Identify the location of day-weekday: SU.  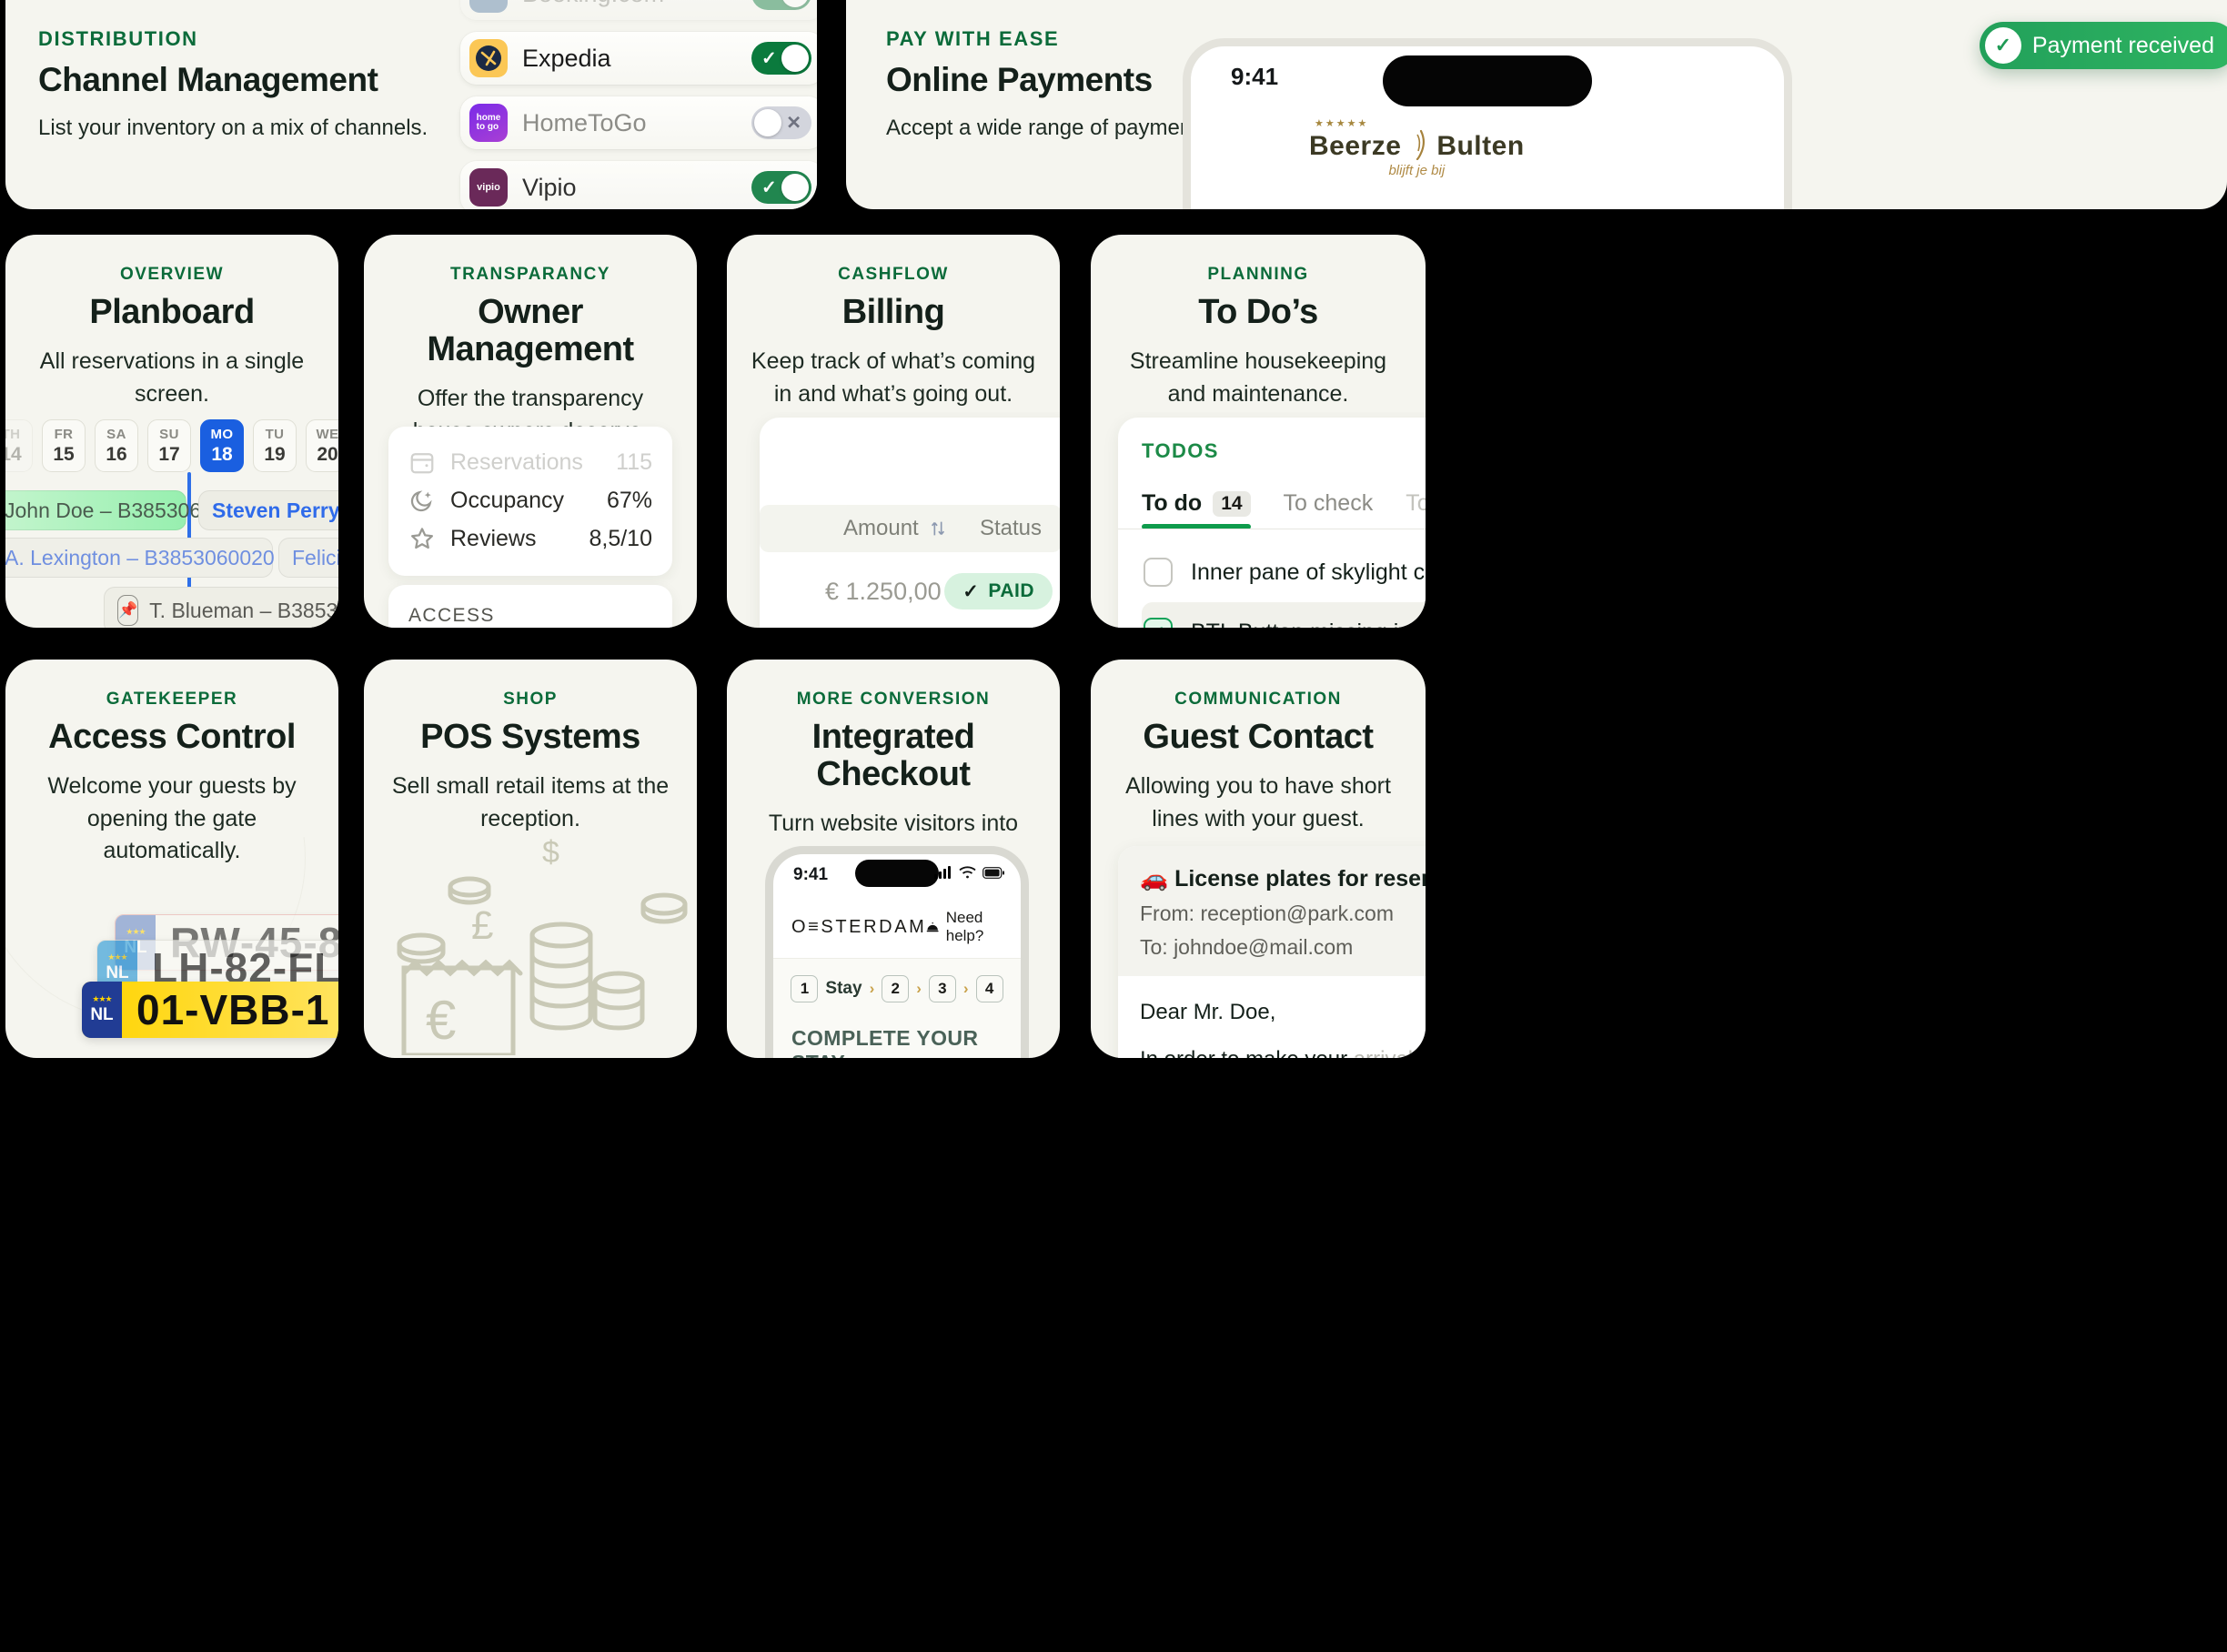
(169, 434).